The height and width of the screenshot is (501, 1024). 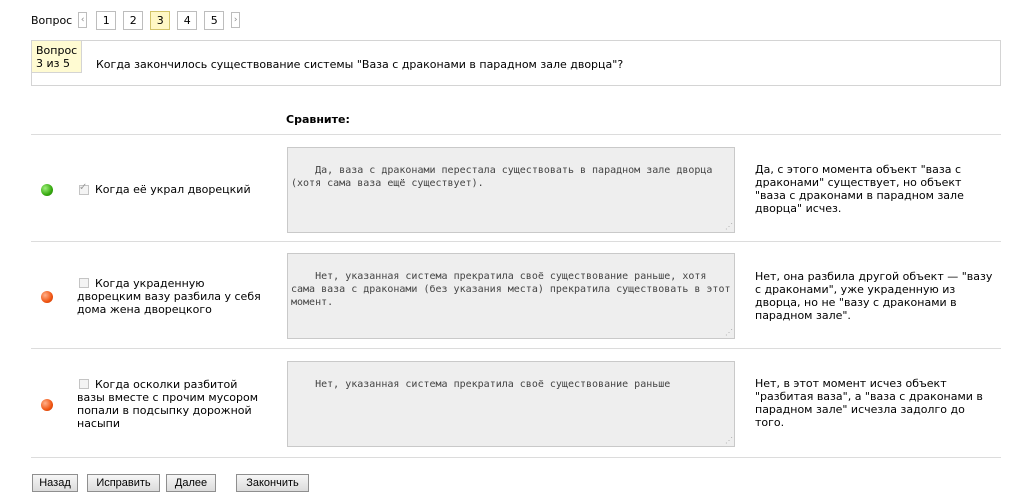 What do you see at coordinates (83, 20) in the screenshot?
I see `pager-prev-button: ‹` at bounding box center [83, 20].